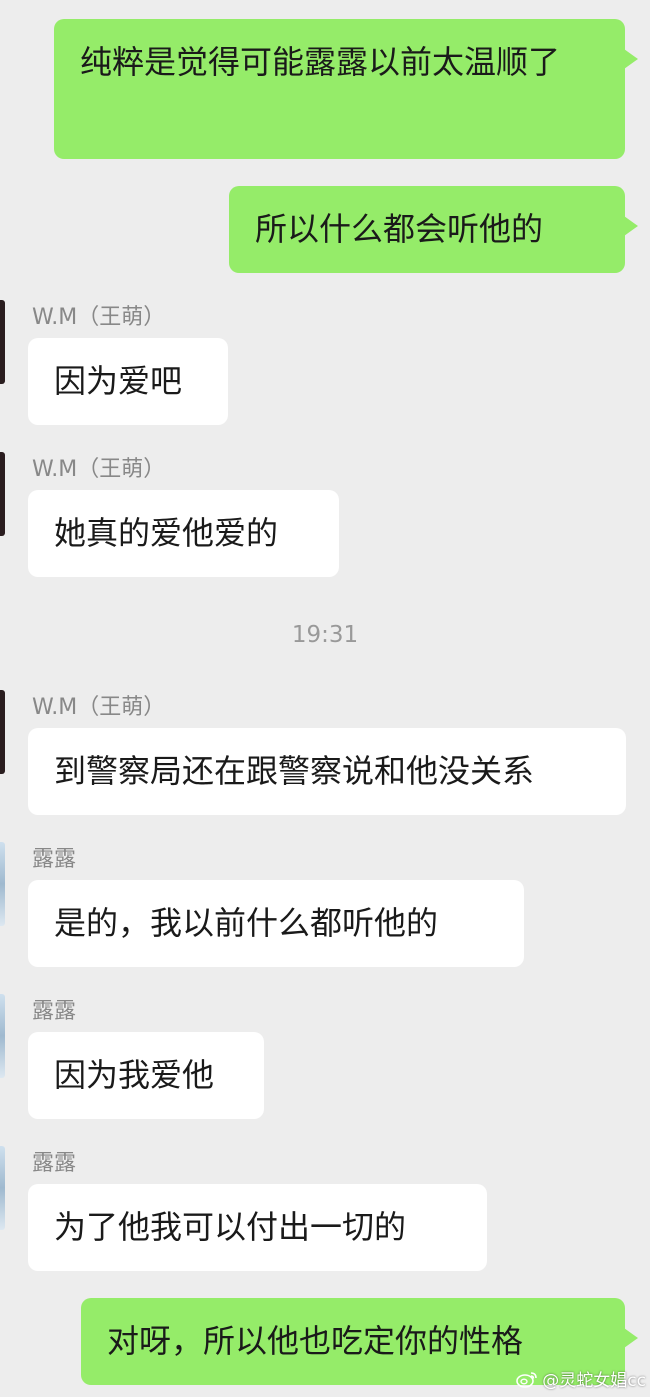 This screenshot has width=650, height=1397. What do you see at coordinates (325, 635) in the screenshot?
I see `chat-timestamp: 19:31` at bounding box center [325, 635].